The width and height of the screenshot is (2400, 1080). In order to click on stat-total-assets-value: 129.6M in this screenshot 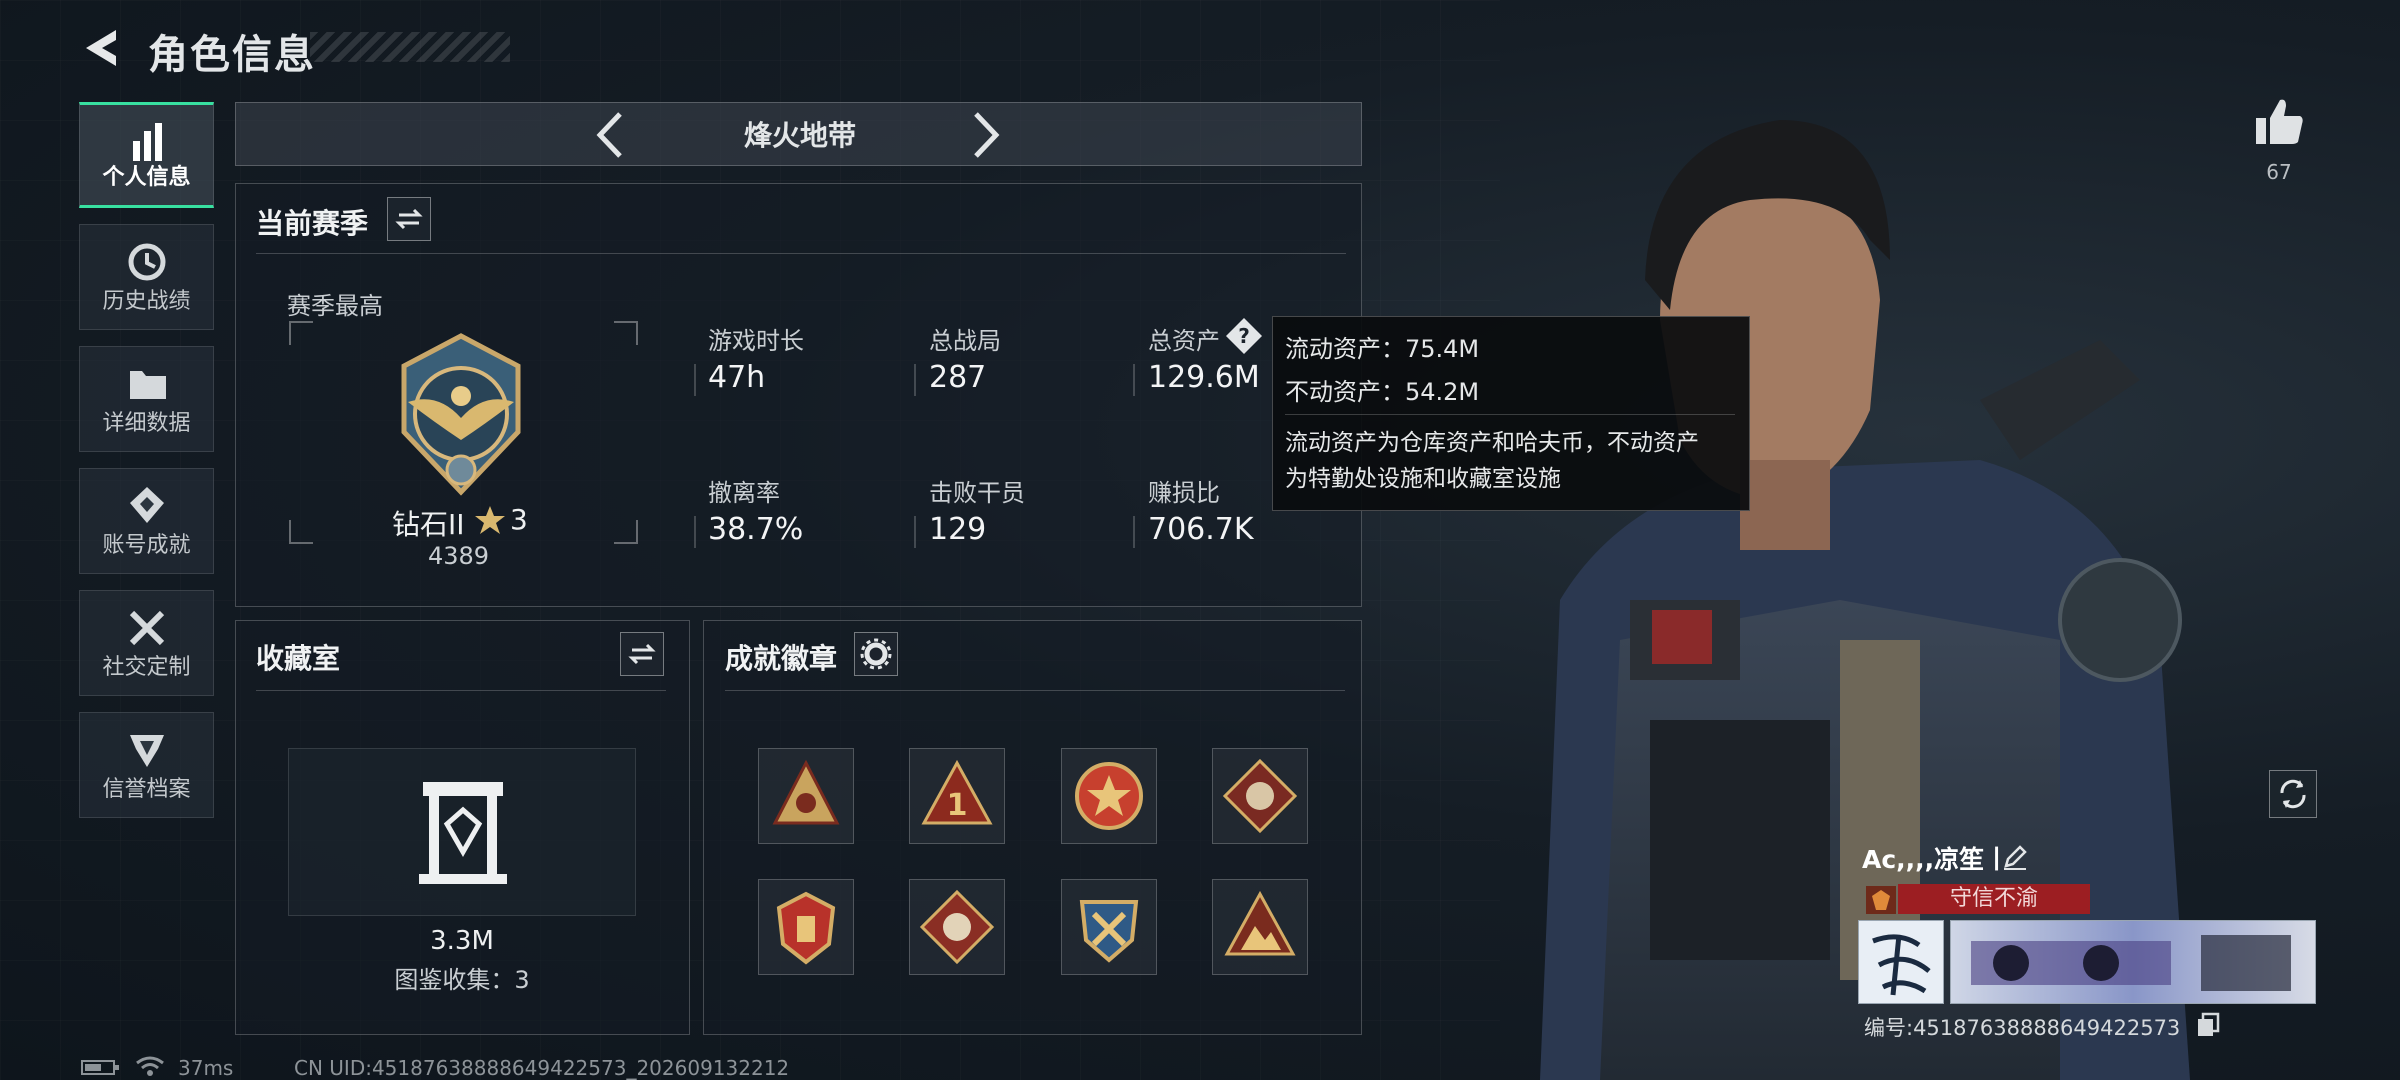, I will do `click(1204, 377)`.